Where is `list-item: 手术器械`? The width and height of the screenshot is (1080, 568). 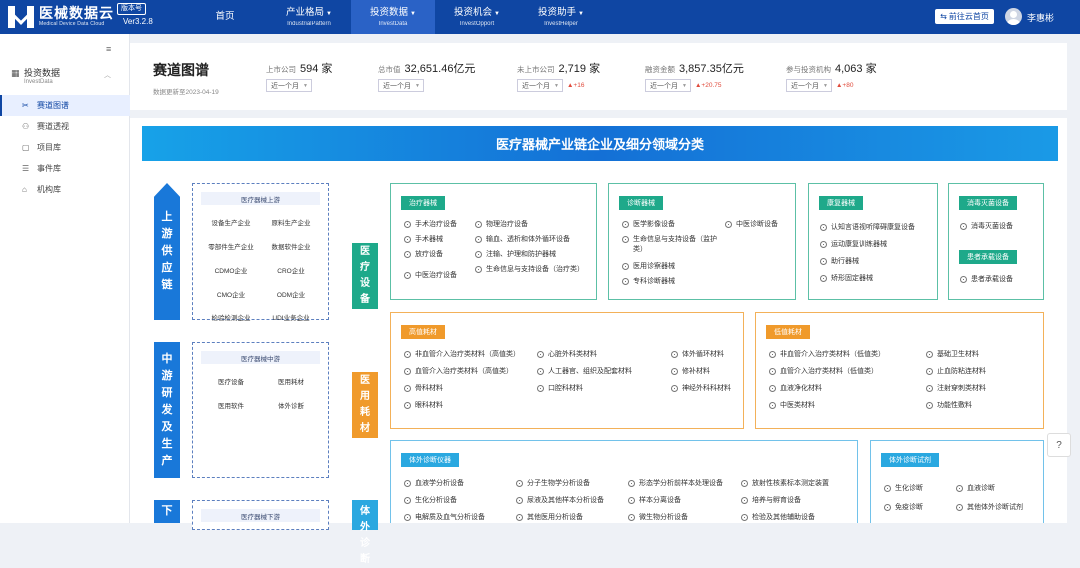
list-item: 手术器械 is located at coordinates (423, 240).